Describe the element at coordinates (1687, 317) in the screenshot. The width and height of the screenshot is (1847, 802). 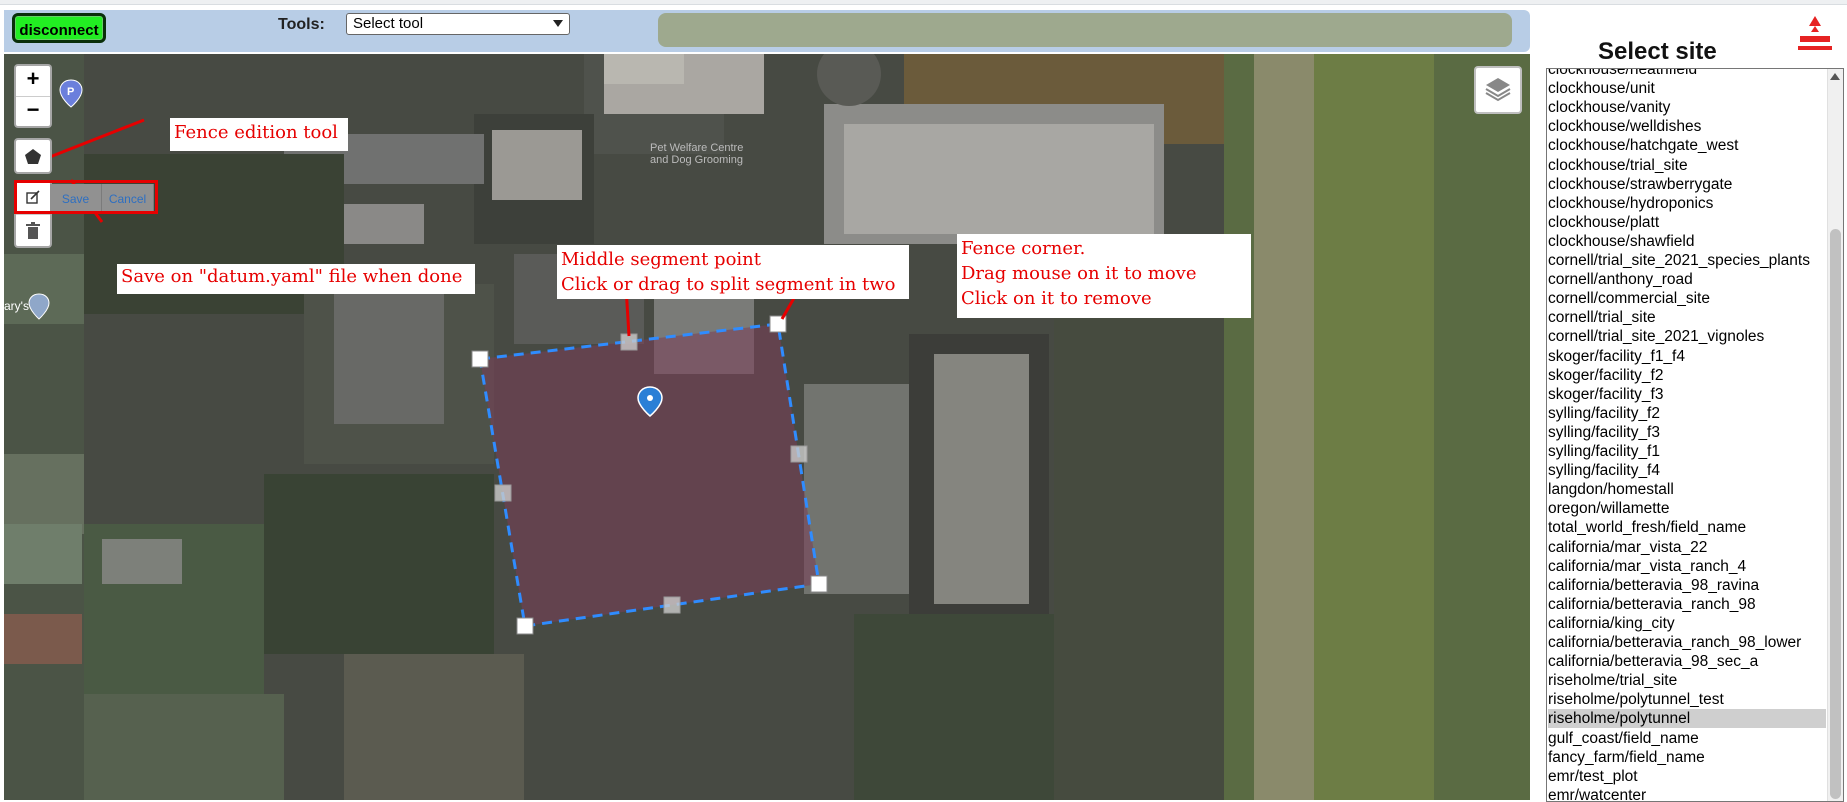
I see `site-option: cornell/trial_site` at that location.